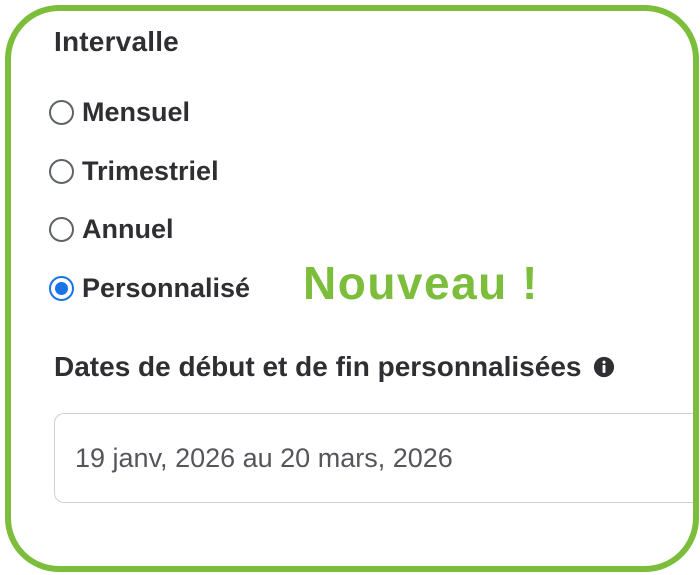 Image resolution: width=700 pixels, height=575 pixels. Describe the element at coordinates (264, 457) in the screenshot. I see `custom-dates-value: 19 janv, 2026 au 20 mars, 2026` at that location.